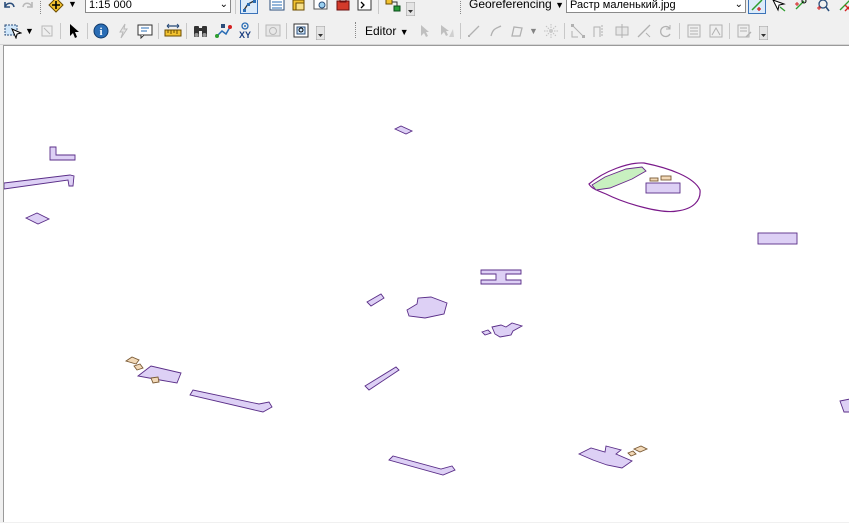 This screenshot has width=849, height=523. I want to click on editor-menu: Editor ▼, so click(387, 31).